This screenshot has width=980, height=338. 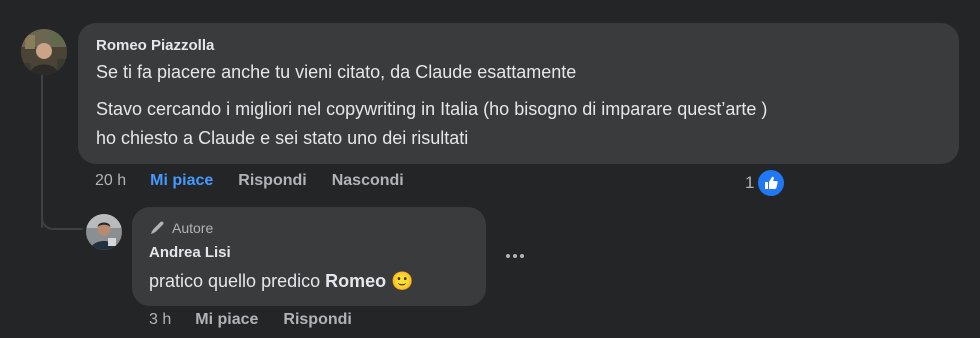 I want to click on pen-icon, so click(x=157, y=227).